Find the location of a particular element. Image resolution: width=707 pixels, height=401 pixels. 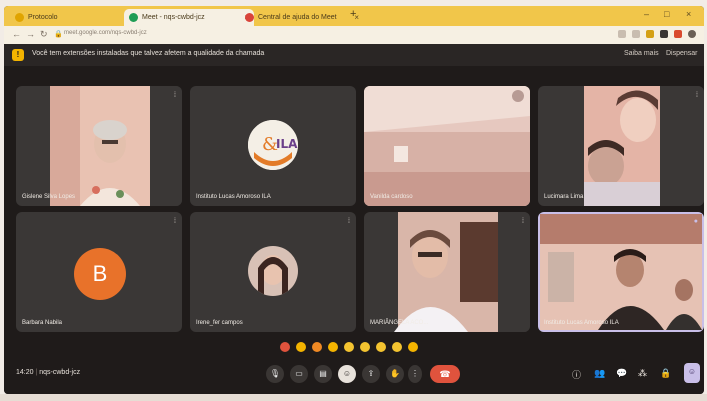

forward-icon: → is located at coordinates (30, 34).